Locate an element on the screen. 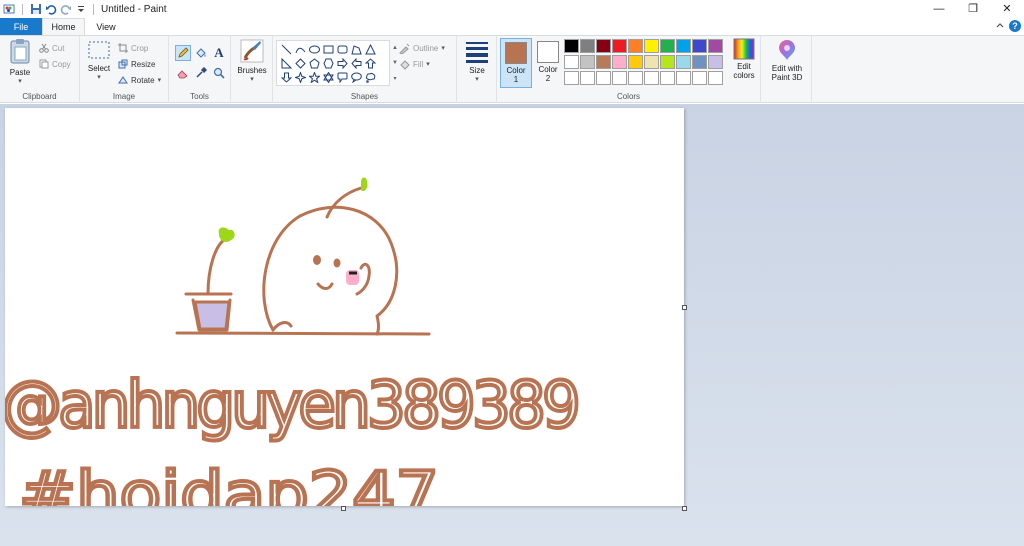 The image size is (1024, 546). tab-home: Home is located at coordinates (63, 26).